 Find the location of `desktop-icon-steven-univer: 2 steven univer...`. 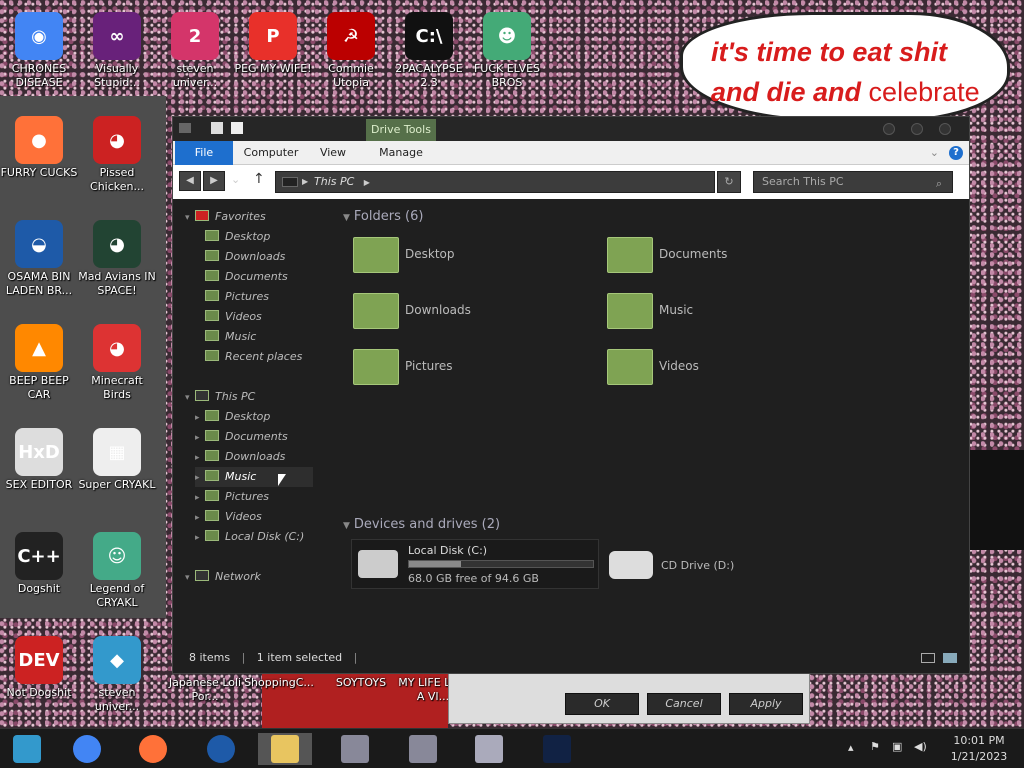

desktop-icon-steven-univer: 2 steven univer... is located at coordinates (195, 58).